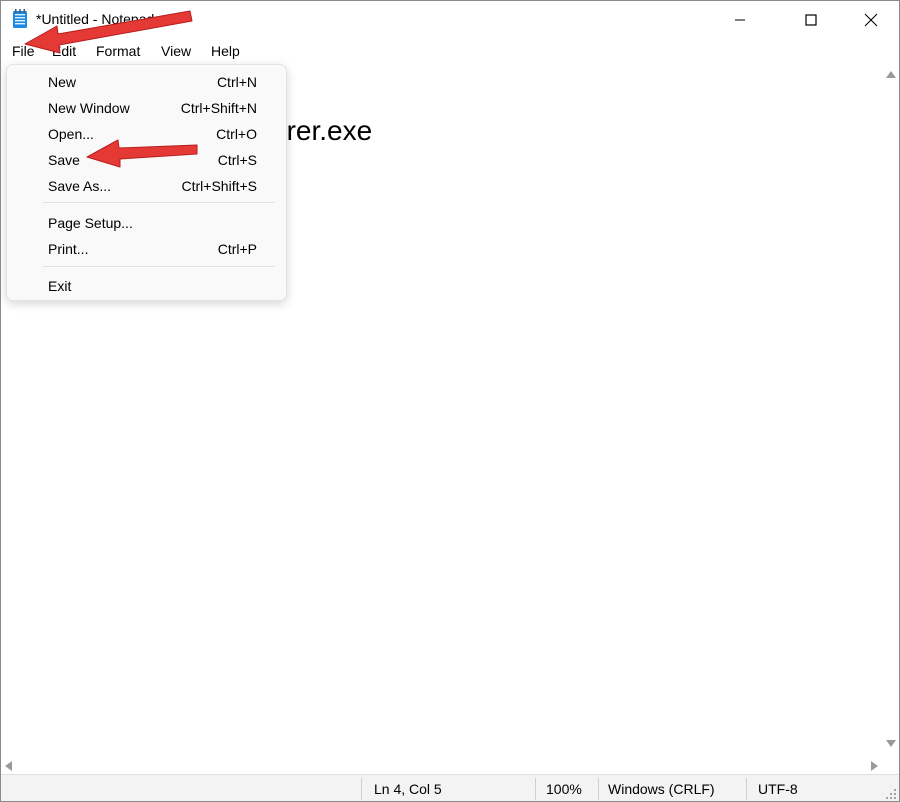 Image resolution: width=900 pixels, height=802 pixels. Describe the element at coordinates (408, 789) in the screenshot. I see `status-cursor-position: Ln 4, Col 5` at that location.